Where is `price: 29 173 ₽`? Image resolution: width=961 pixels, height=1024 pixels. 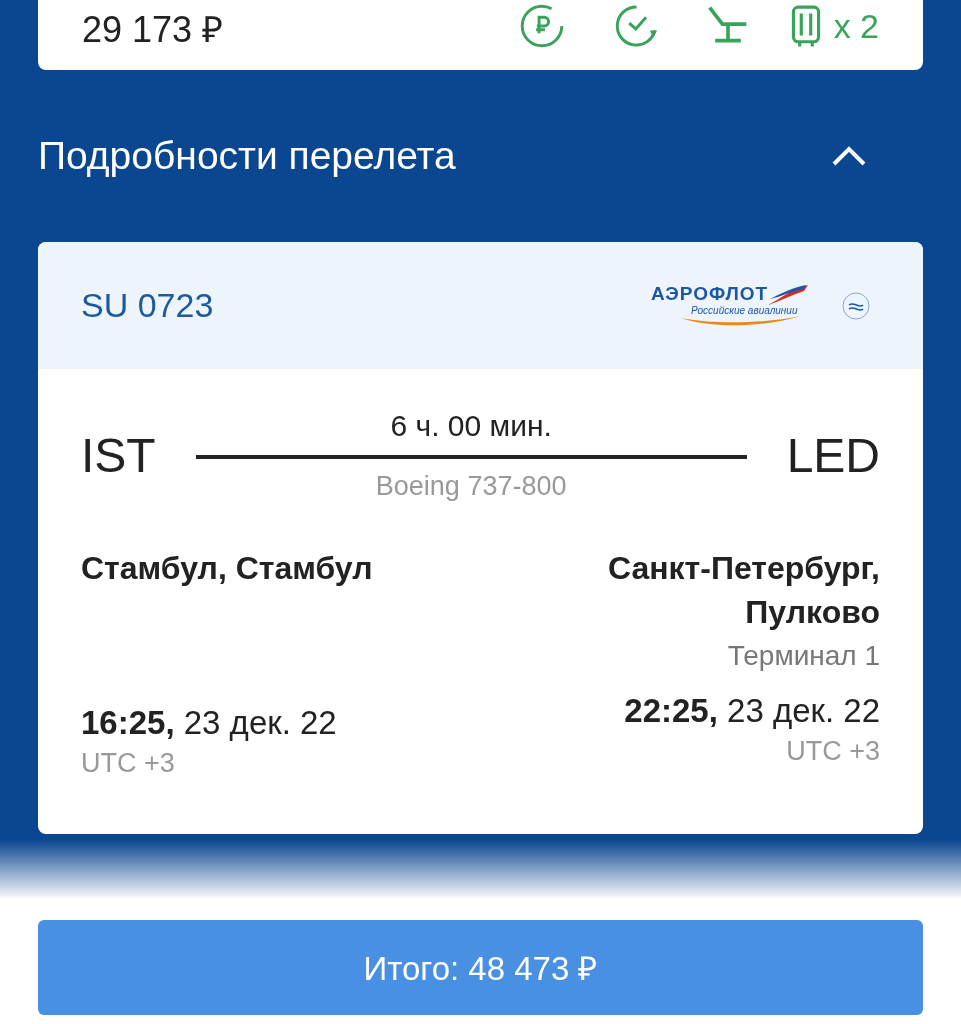 price: 29 173 ₽ is located at coordinates (153, 30).